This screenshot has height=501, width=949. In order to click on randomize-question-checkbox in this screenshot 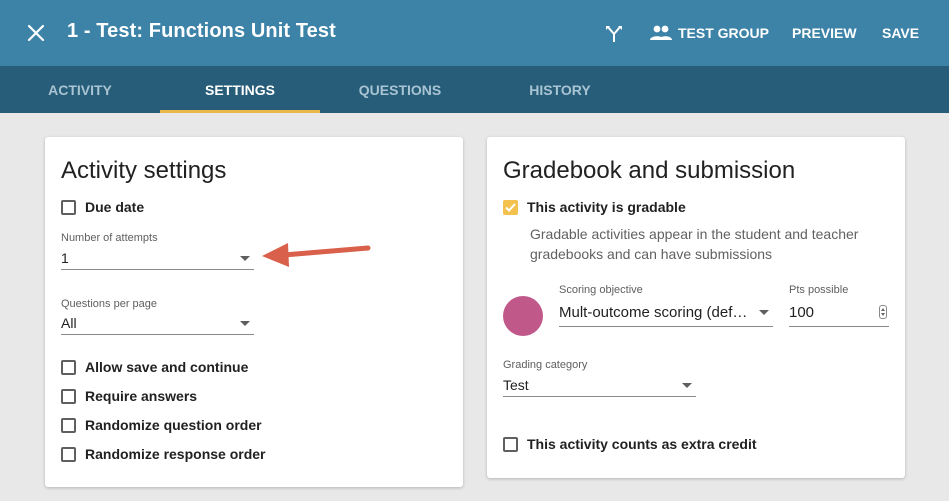, I will do `click(68, 425)`.